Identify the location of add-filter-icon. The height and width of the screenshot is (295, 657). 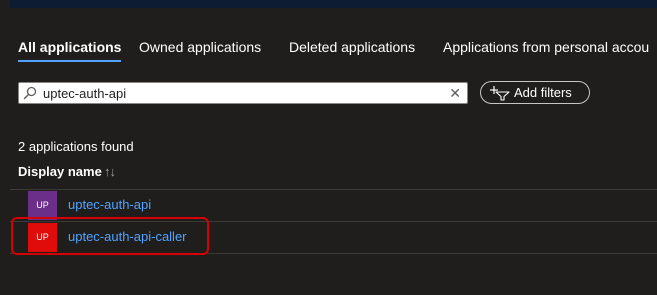
(500, 93).